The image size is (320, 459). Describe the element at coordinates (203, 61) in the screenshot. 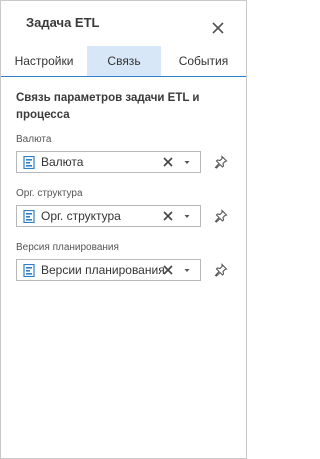

I see `tab-events: События` at that location.